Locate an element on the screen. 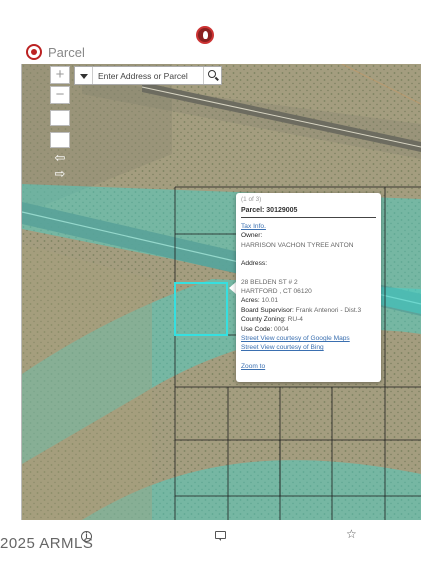 The image size is (440, 569). owner-label: Owner: is located at coordinates (252, 236).